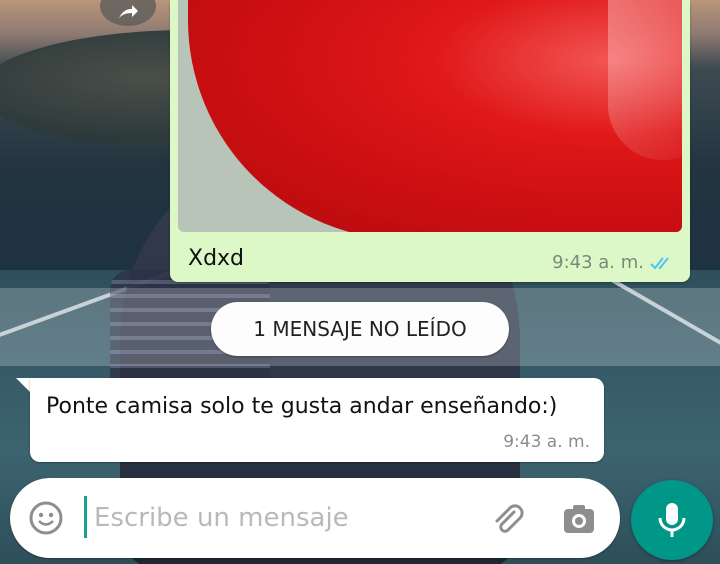  I want to click on double-check-icon, so click(663, 263).